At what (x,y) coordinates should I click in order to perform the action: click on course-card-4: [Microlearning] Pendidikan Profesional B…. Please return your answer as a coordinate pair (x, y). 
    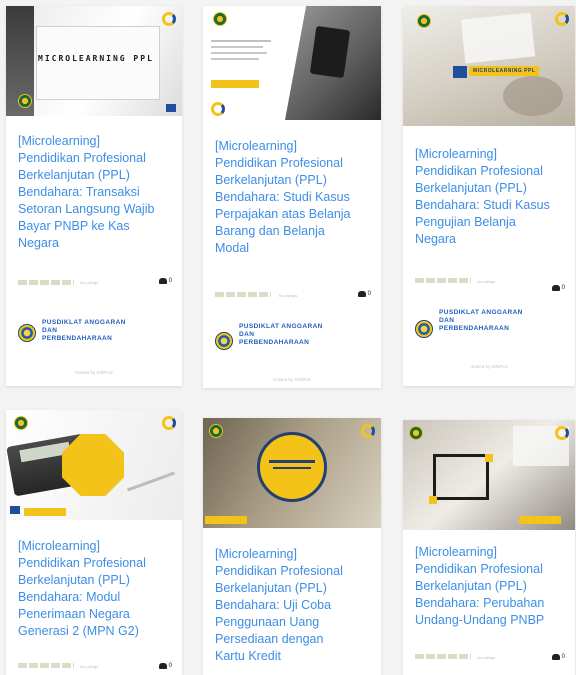
    Looking at the image, I should click on (94, 542).